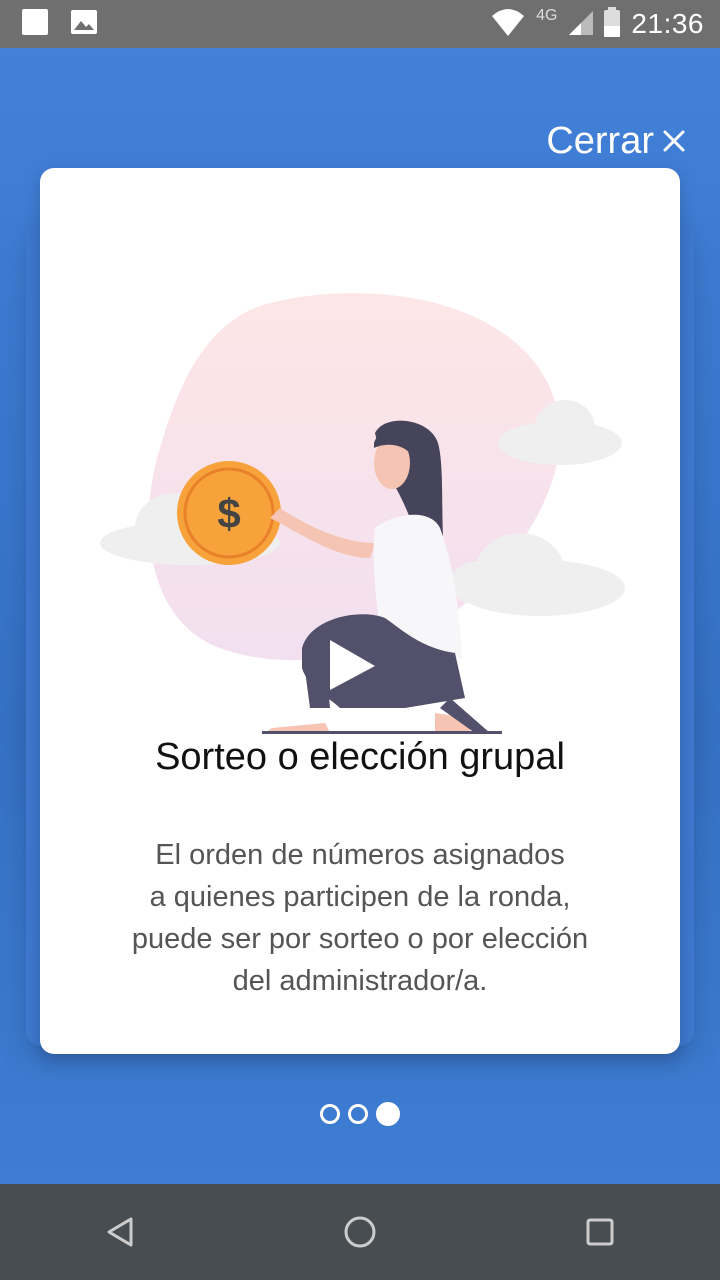 The image size is (720, 1280). I want to click on image-icon, so click(84, 24).